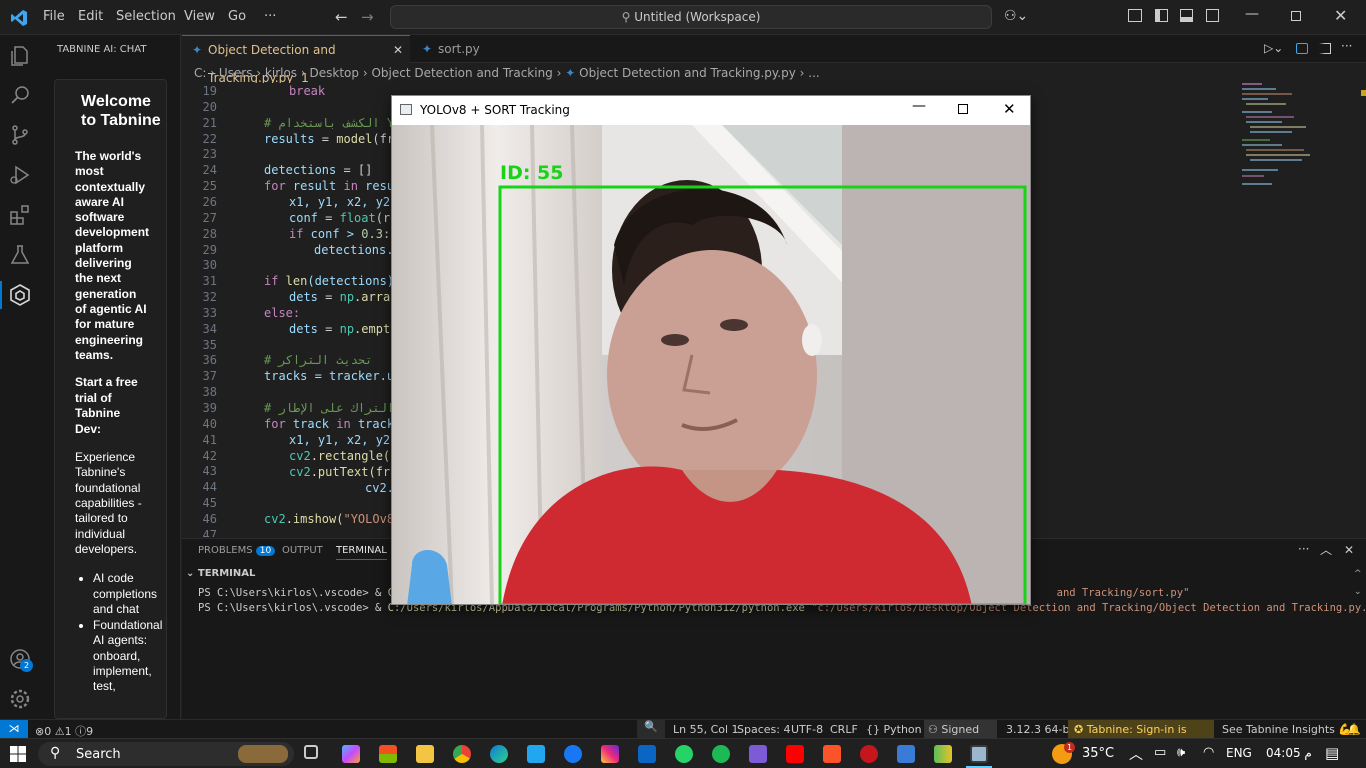 The image size is (1366, 768). I want to click on terminal-section-header: ⌄ TERMINAL, so click(220, 573).